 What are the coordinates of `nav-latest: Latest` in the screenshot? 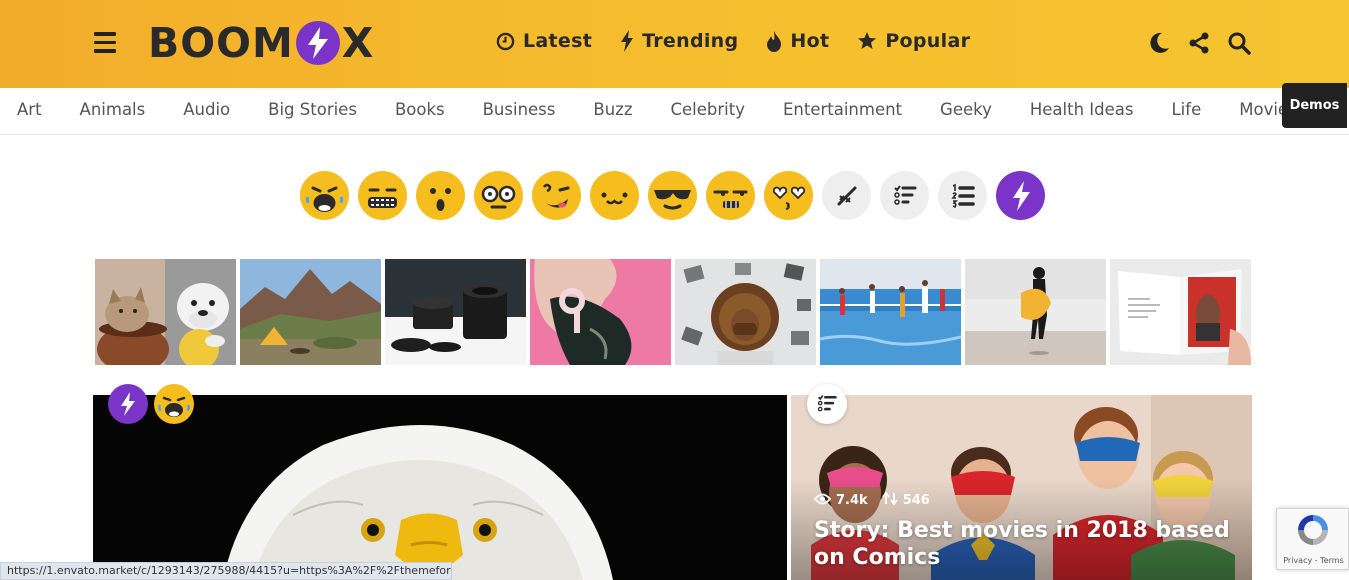 It's located at (544, 41).